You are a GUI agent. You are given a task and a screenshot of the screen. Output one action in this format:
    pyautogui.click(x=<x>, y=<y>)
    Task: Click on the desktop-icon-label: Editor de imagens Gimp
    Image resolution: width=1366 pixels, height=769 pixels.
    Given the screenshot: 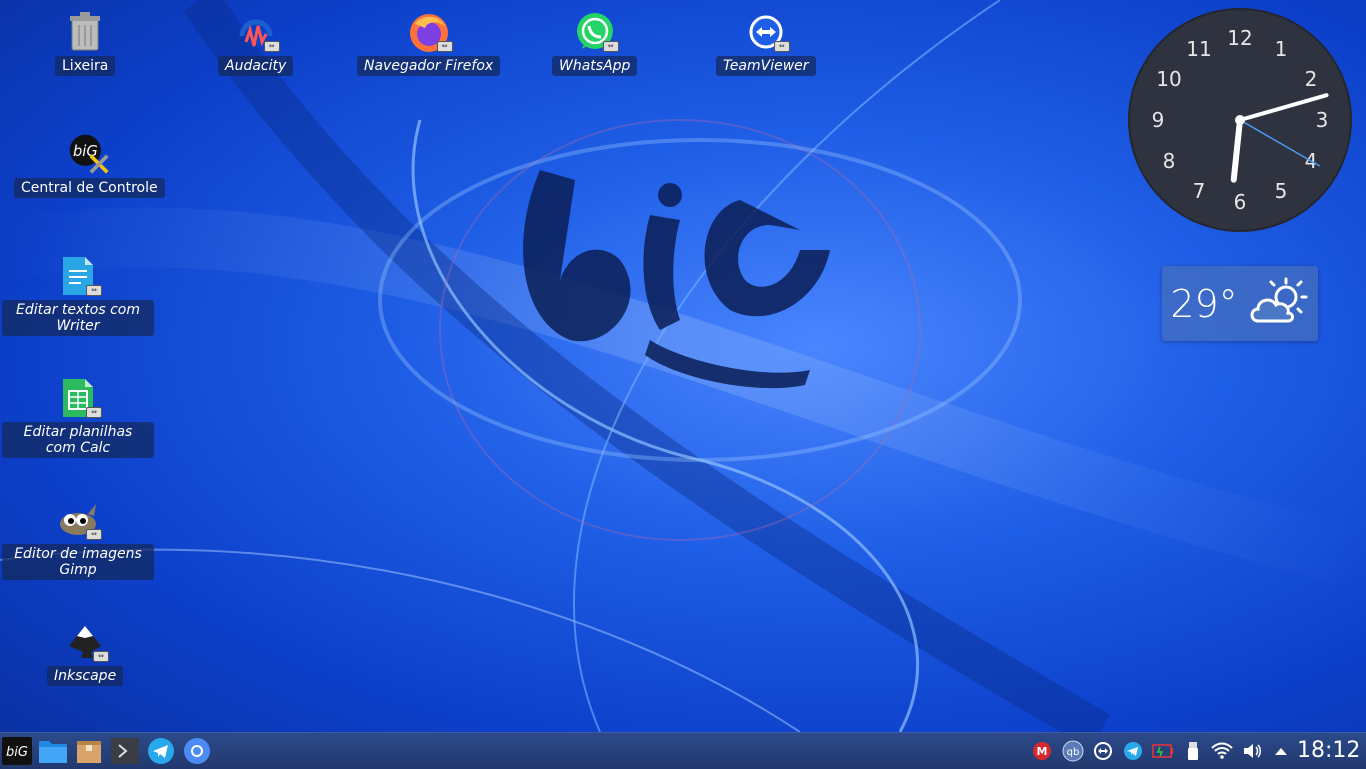 What is the action you would take?
    pyautogui.click(x=78, y=562)
    